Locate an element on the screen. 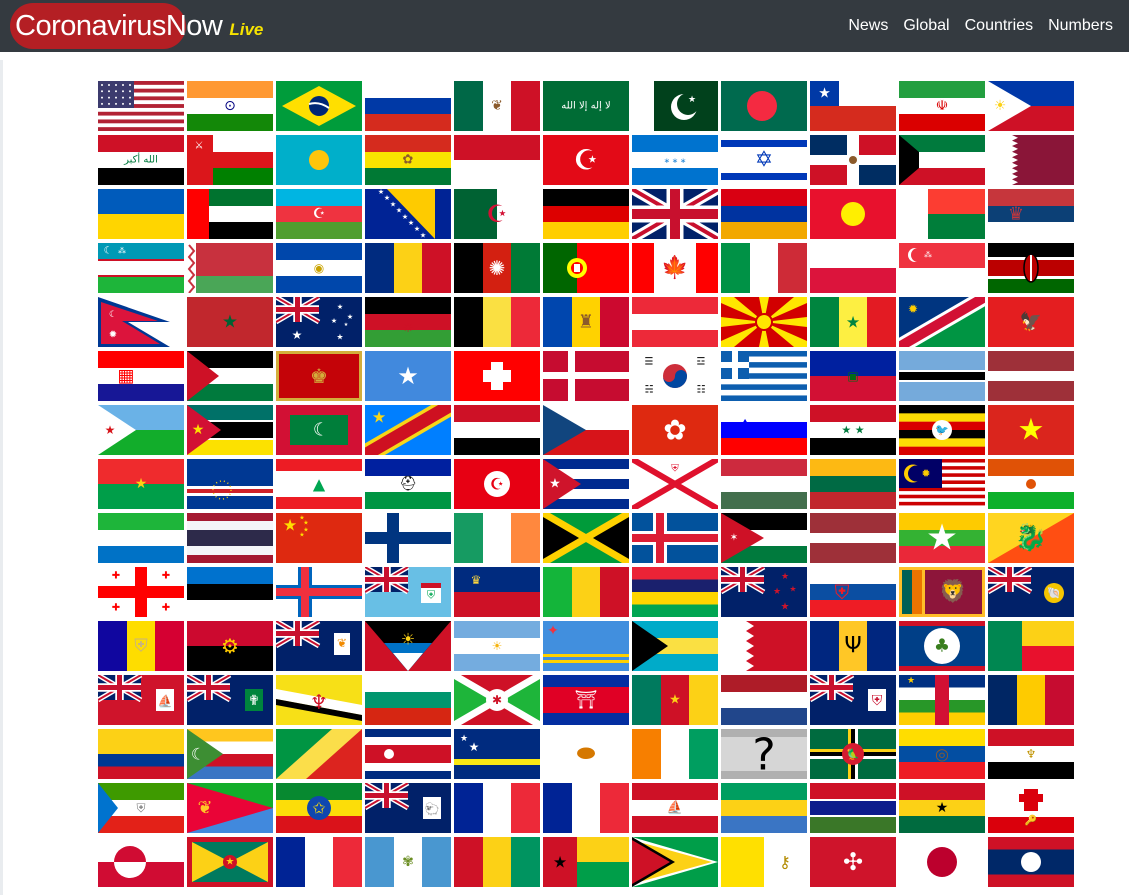  country-flag-dz: ☪ is located at coordinates (497, 214).